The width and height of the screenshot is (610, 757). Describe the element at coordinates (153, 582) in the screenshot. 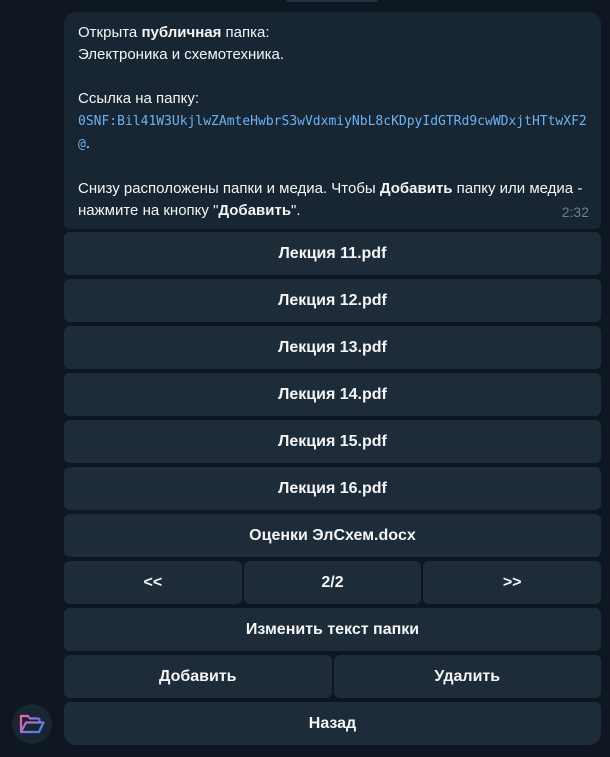

I see `prev-page-button: <<` at that location.